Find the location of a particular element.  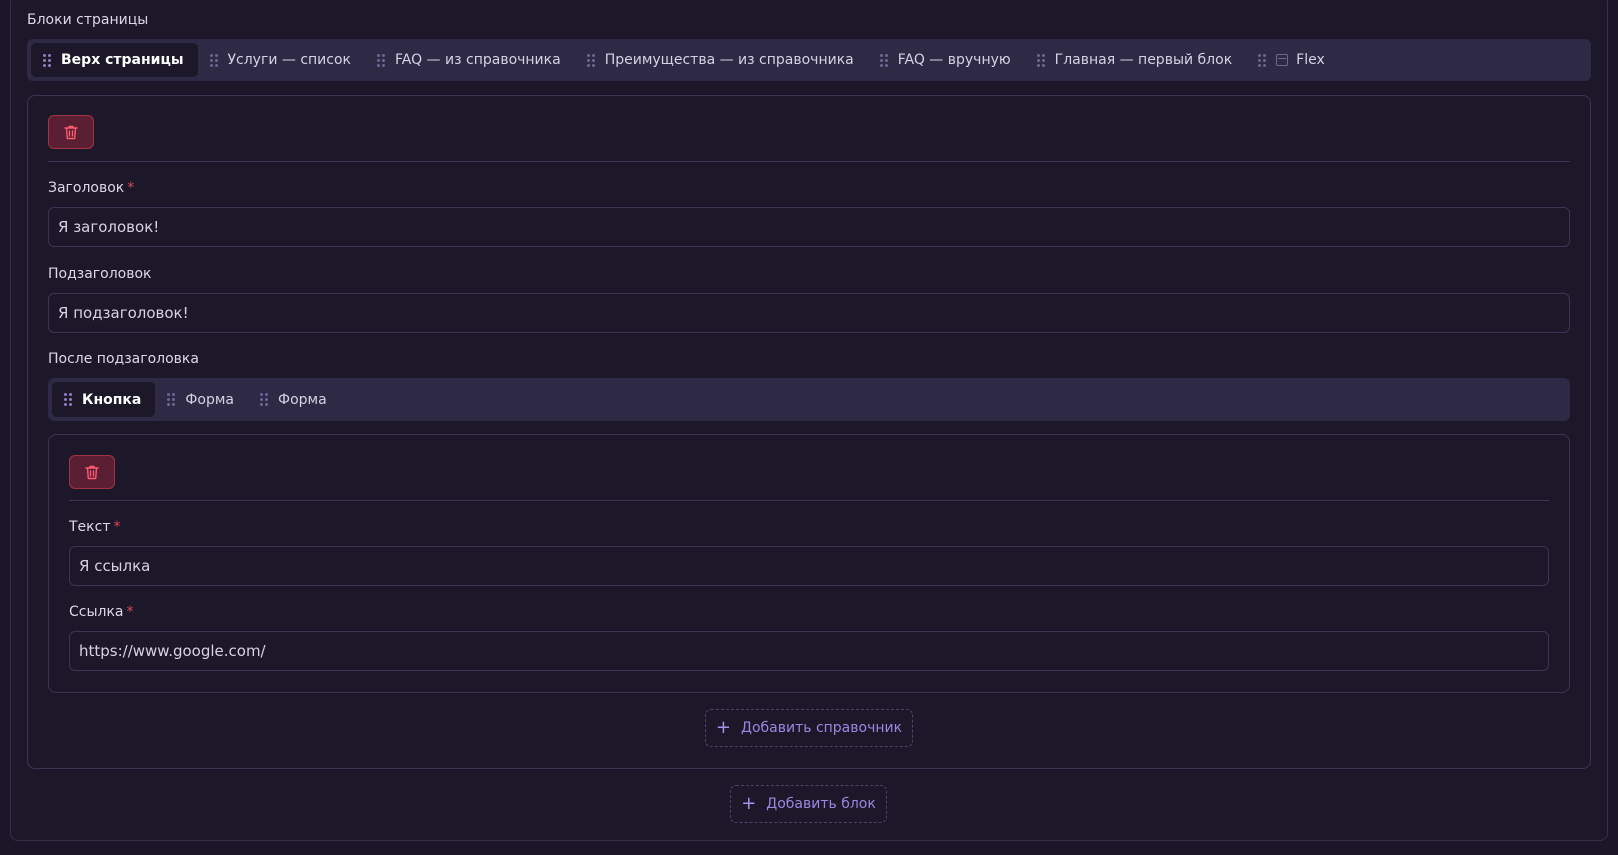

tab-knopka: Кнопка is located at coordinates (104, 399).